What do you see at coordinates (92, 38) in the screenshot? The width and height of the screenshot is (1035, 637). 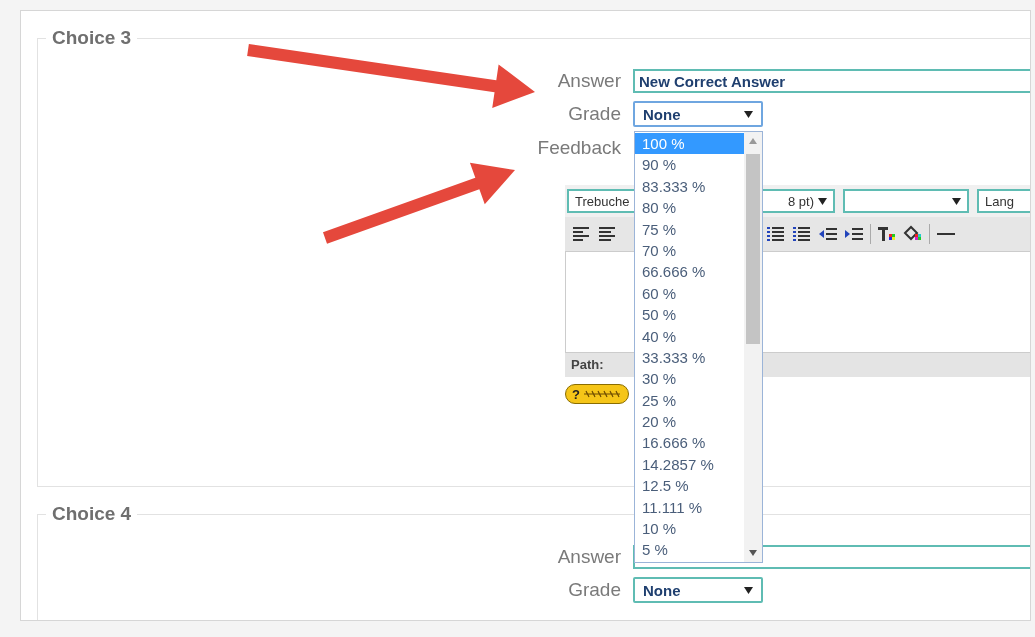 I see `section-legend: Choice 3` at bounding box center [92, 38].